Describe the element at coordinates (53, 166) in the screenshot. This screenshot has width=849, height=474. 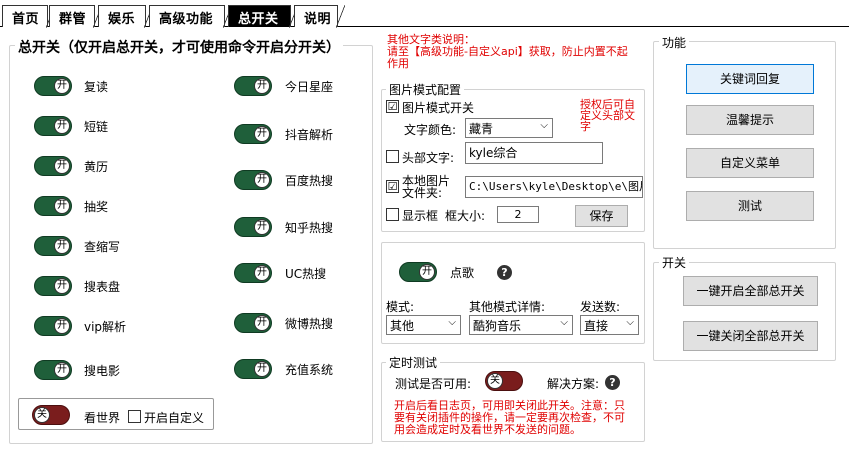
I see `toggle-almanac: 开` at that location.